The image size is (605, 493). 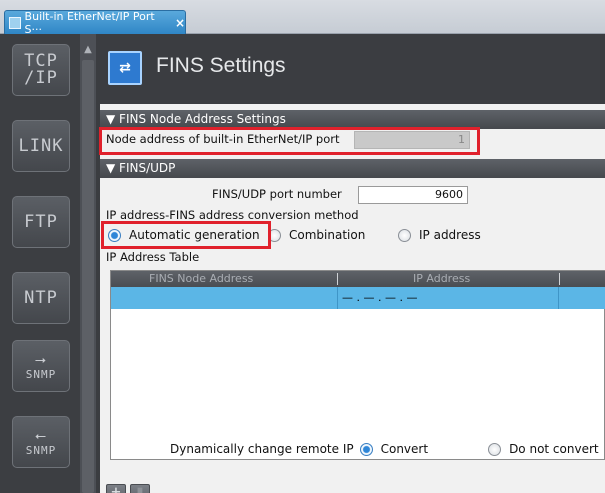 I want to click on nav-snmp-trap-button: ⭠ SNMP, so click(x=41, y=442).